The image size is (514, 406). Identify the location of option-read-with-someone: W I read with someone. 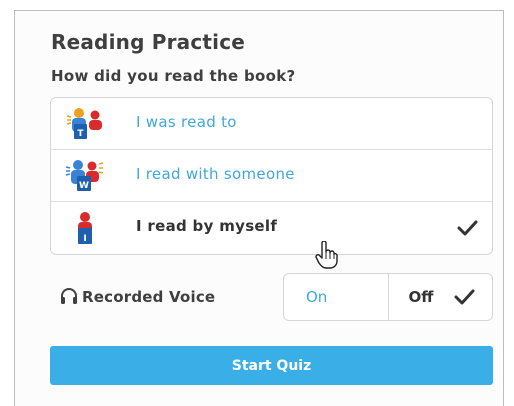
(271, 176).